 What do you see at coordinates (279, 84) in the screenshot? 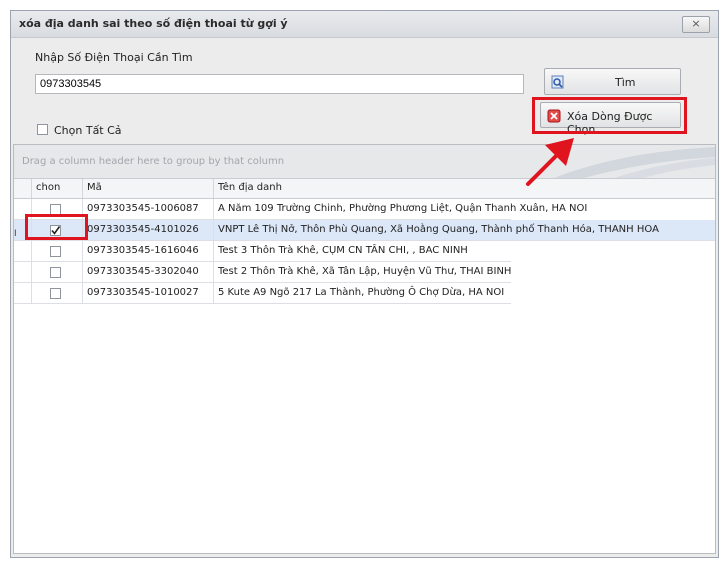
I see `phone-search-input` at bounding box center [279, 84].